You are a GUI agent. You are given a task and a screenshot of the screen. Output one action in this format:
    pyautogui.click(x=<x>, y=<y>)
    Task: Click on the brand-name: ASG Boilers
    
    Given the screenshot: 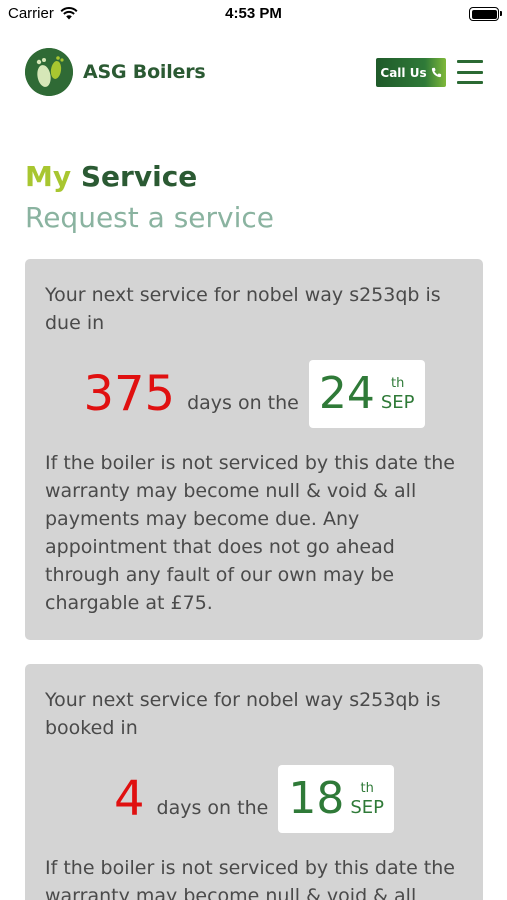 What is the action you would take?
    pyautogui.click(x=144, y=72)
    